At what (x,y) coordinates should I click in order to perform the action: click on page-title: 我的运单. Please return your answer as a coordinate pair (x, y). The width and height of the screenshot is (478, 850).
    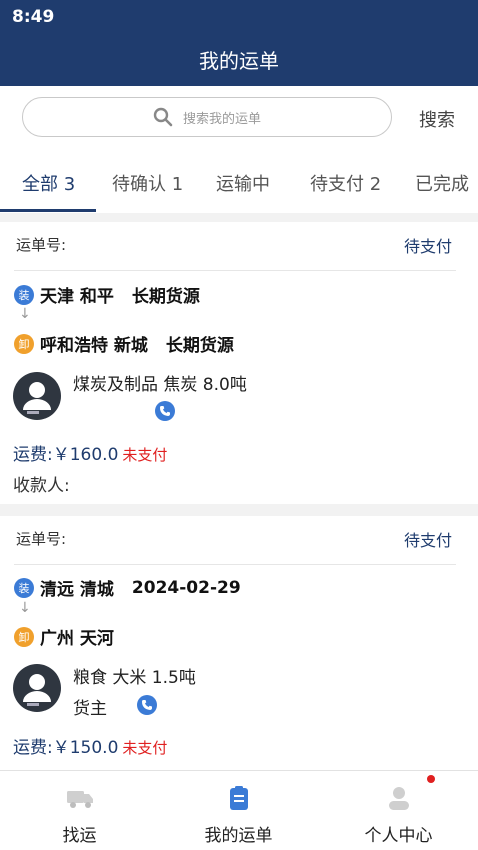
    Looking at the image, I should click on (239, 61).